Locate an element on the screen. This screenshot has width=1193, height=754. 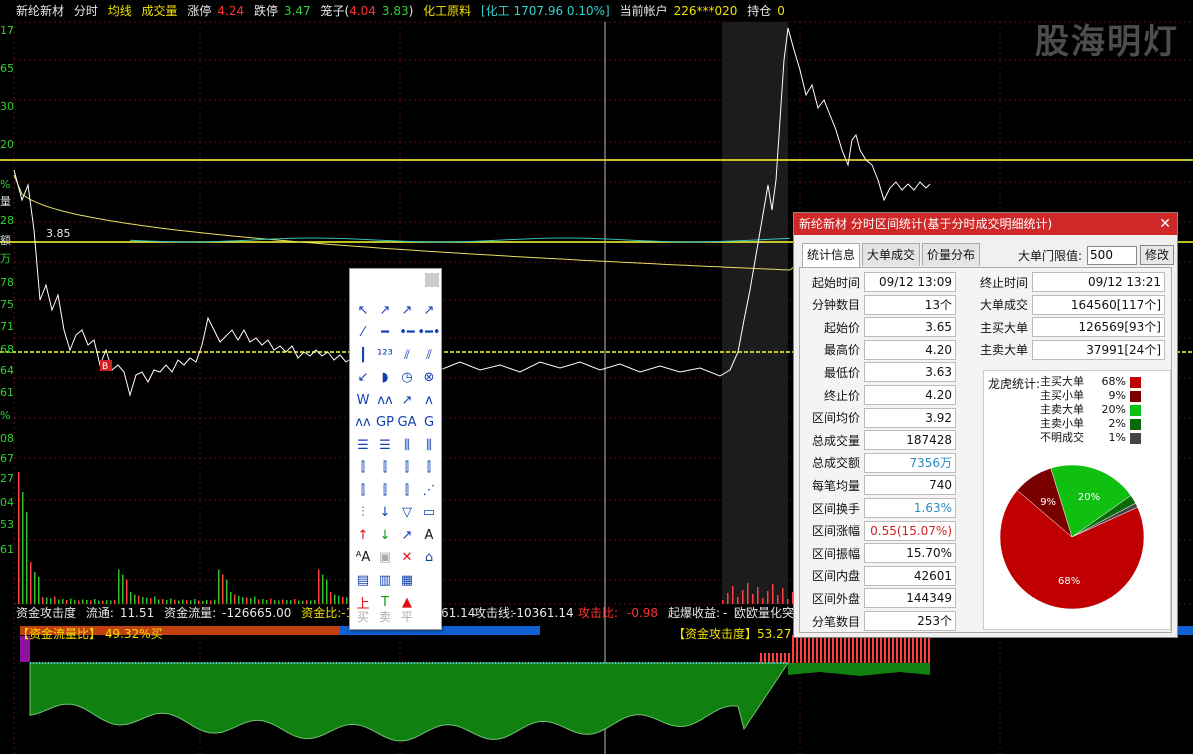
sector-detail: [化工 1707.96 0.10%] is located at coordinates (545, 11).